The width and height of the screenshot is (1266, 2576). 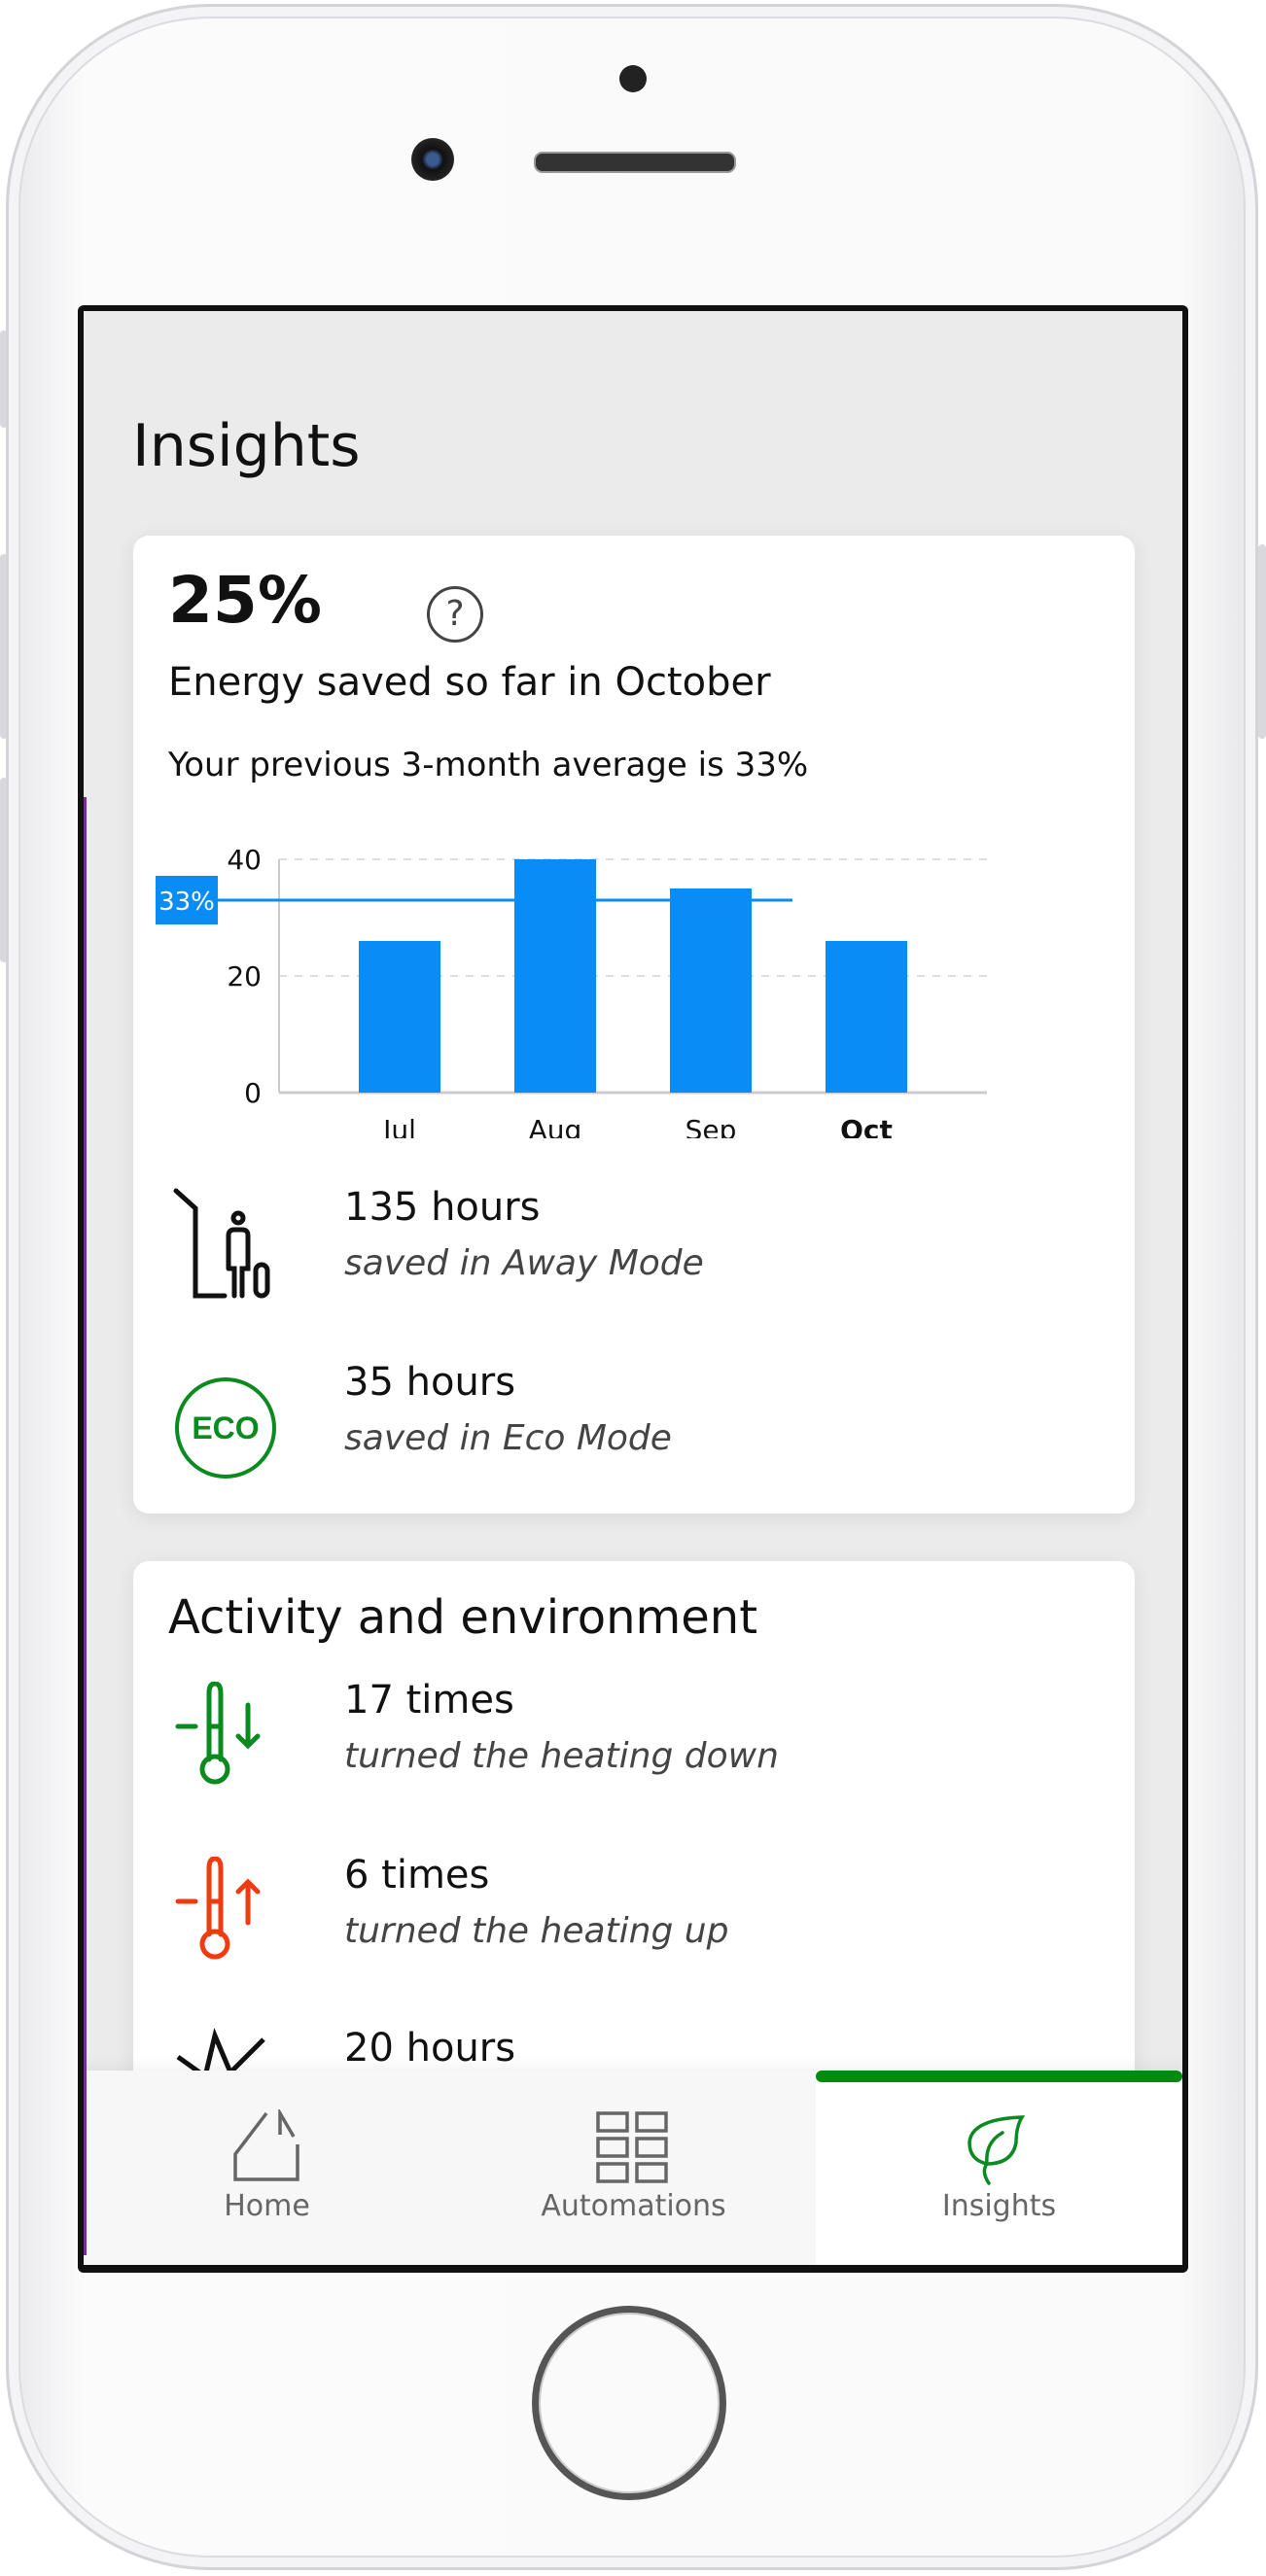 I want to click on x-tick-label: Aug, so click(x=556, y=1126).